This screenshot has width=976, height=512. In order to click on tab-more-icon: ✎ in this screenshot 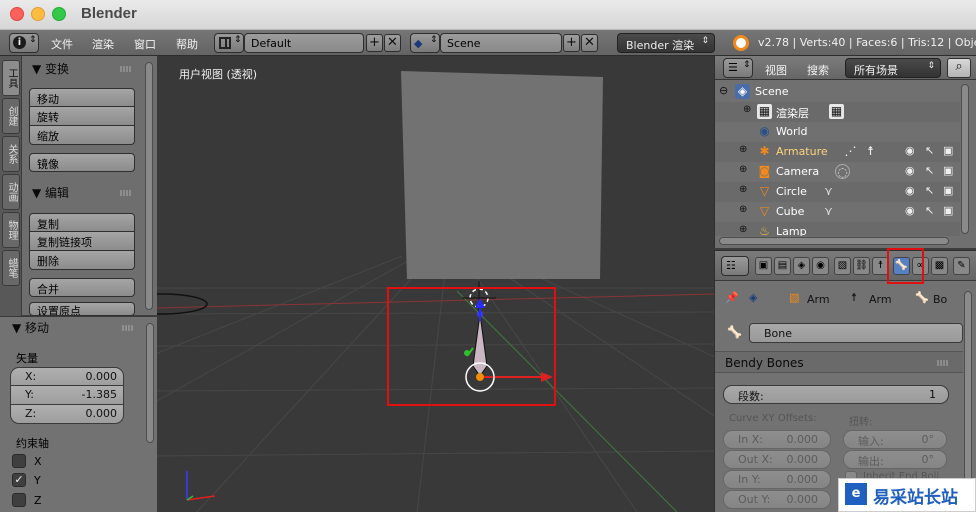, I will do `click(961, 266)`.